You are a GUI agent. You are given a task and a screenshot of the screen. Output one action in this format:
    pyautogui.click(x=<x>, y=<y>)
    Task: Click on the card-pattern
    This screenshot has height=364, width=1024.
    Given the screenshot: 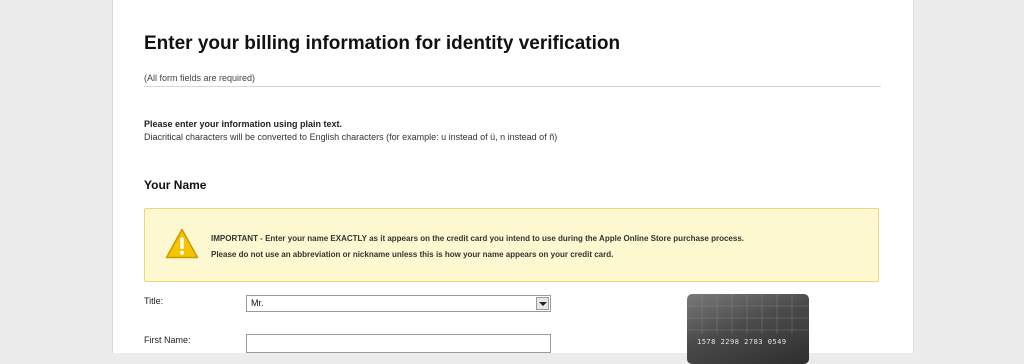 What is the action you would take?
    pyautogui.click(x=748, y=314)
    